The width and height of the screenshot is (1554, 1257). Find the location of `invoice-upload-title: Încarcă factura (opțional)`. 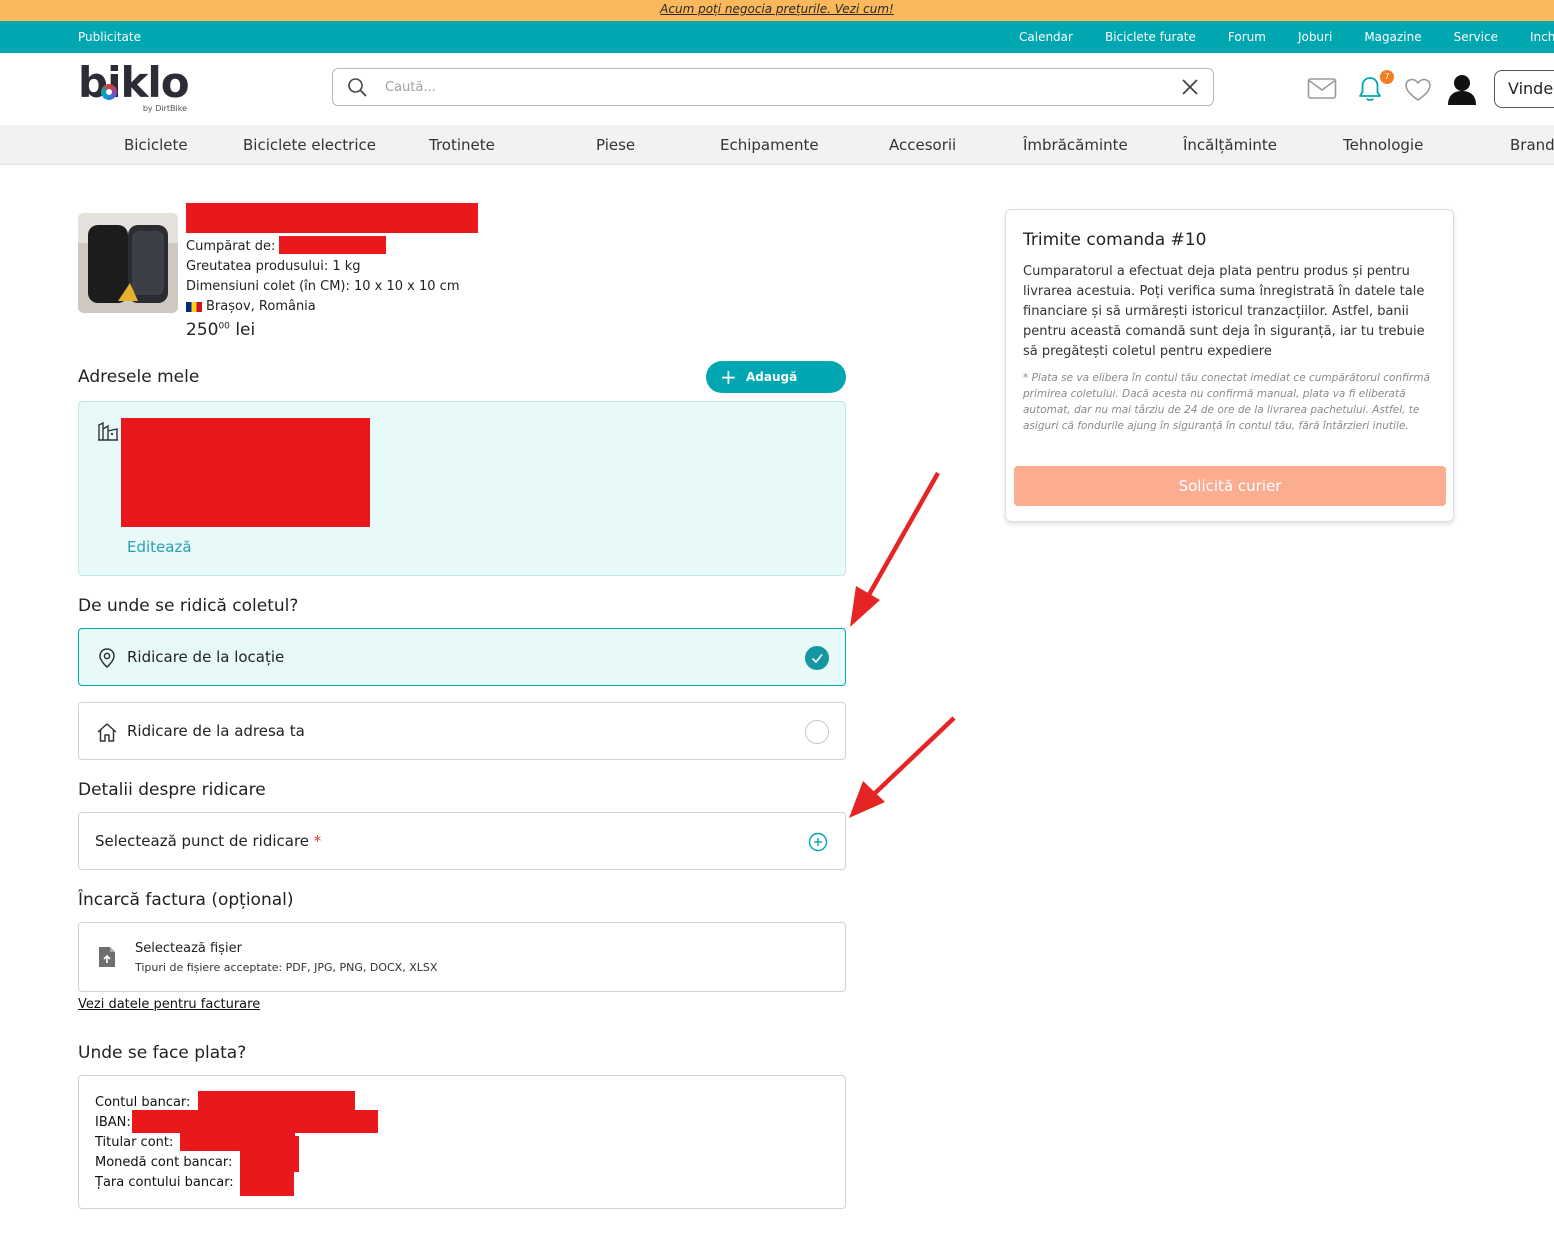

invoice-upload-title: Încarcă factura (opțional) is located at coordinates (186, 900).